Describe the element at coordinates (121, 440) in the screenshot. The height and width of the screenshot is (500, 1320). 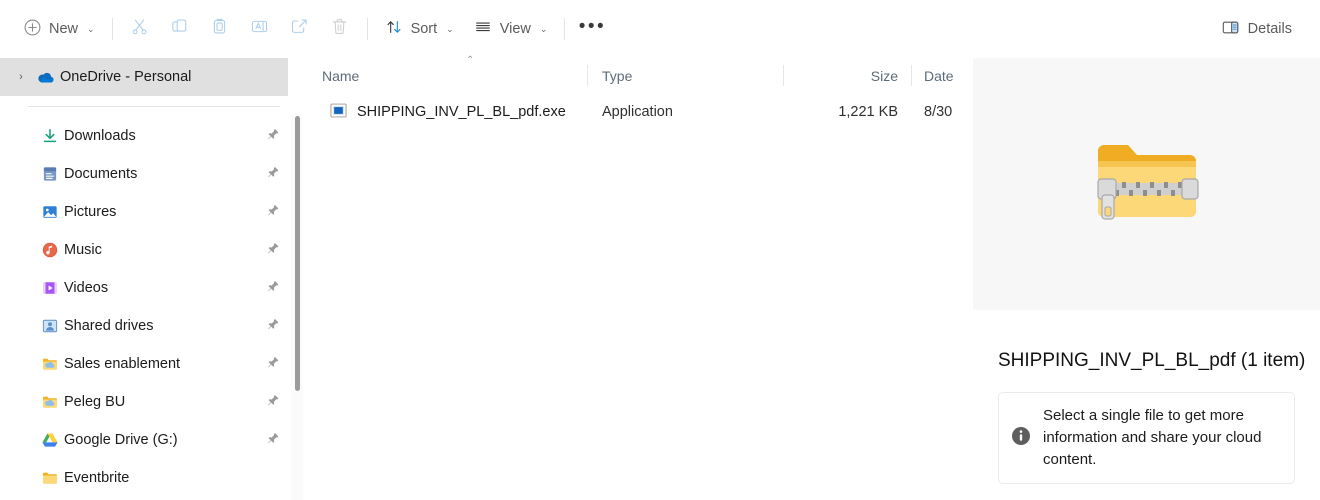
I see `sidebar-item-label: Google Drive (G:)` at that location.